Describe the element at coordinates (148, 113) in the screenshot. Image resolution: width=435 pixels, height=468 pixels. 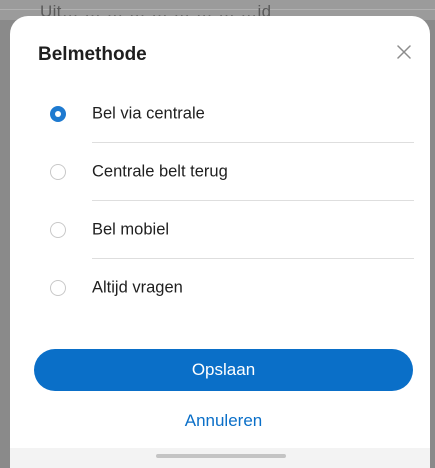
I see `option-label: Bel via centrale` at that location.